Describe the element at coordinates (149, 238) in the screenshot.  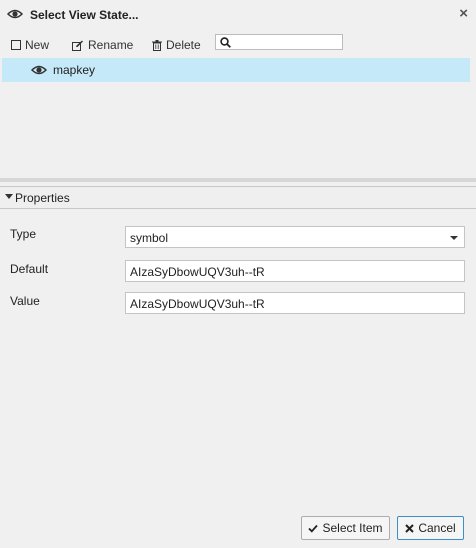
I see `type-select-value: symbol` at that location.